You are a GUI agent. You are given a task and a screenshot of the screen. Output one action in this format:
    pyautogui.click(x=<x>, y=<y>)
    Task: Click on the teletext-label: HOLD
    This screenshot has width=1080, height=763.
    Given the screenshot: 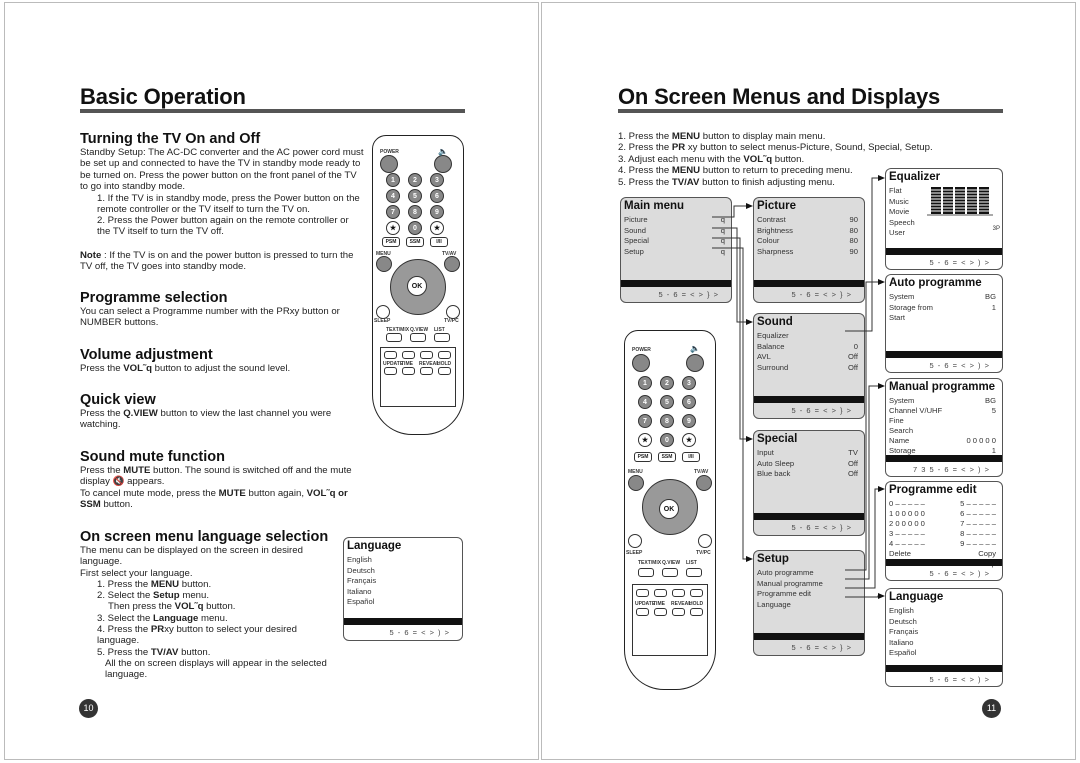 What is the action you would take?
    pyautogui.click(x=696, y=604)
    